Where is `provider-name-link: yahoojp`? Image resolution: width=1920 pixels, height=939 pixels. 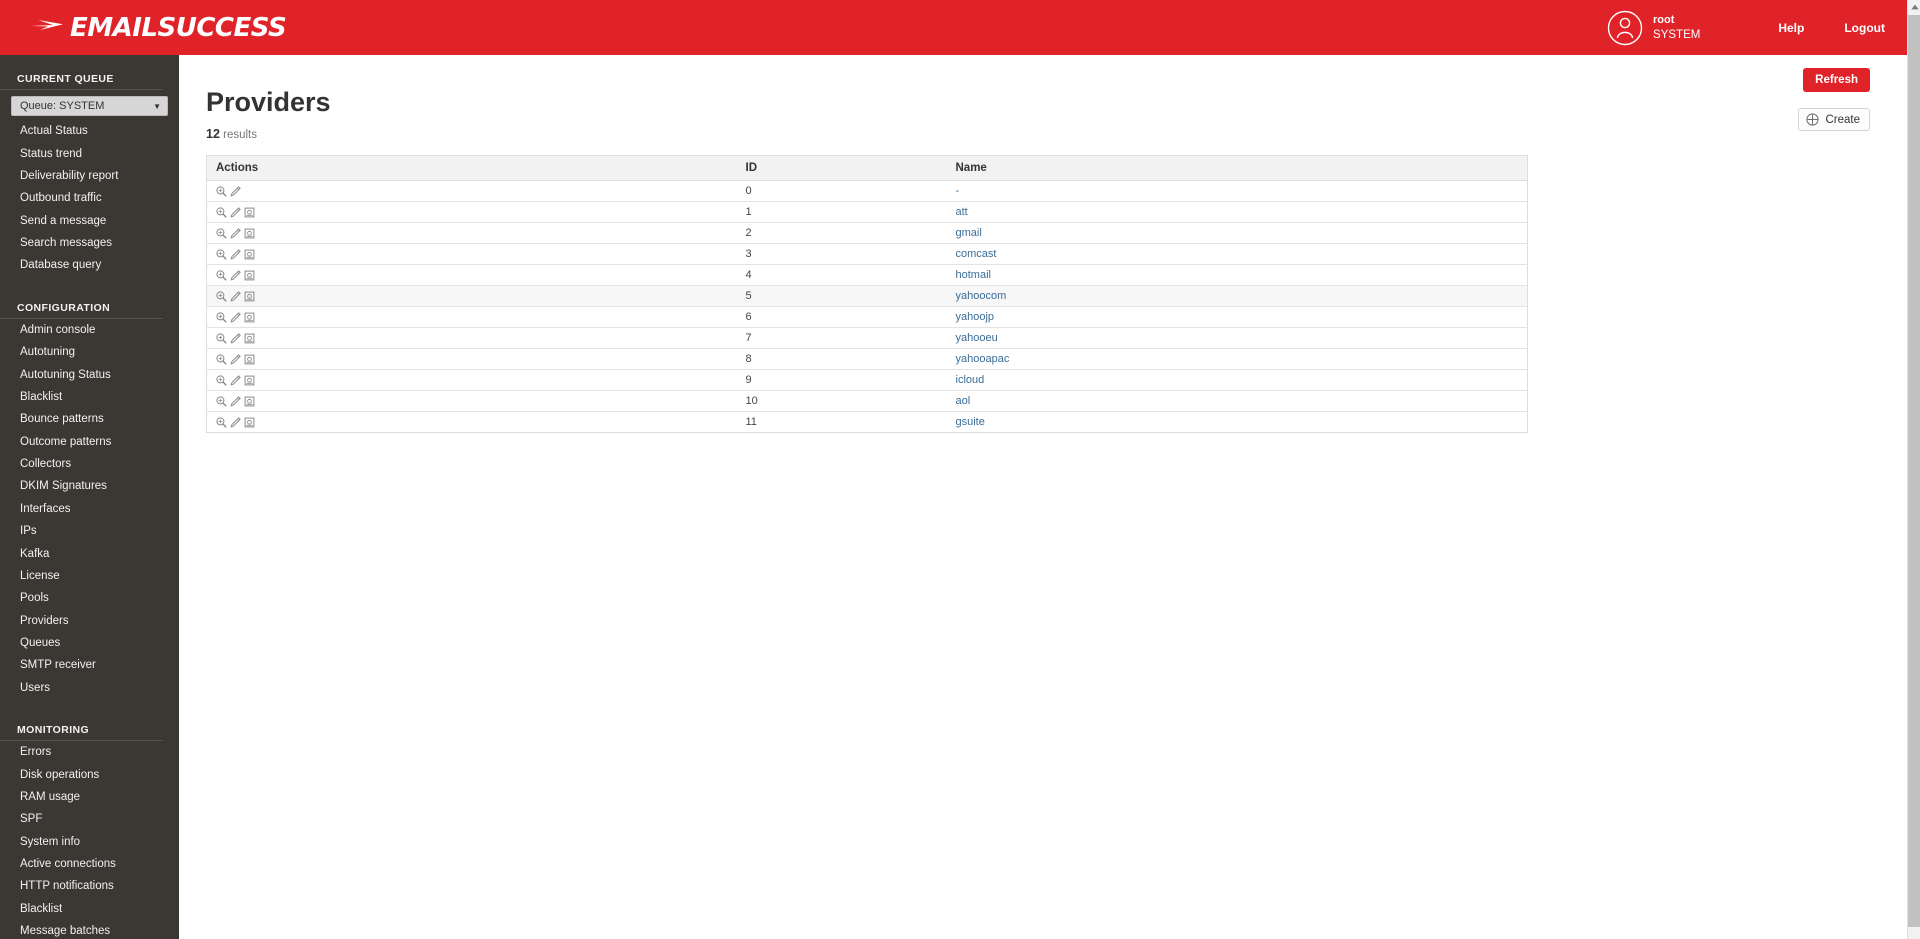
provider-name-link: yahoojp is located at coordinates (975, 317).